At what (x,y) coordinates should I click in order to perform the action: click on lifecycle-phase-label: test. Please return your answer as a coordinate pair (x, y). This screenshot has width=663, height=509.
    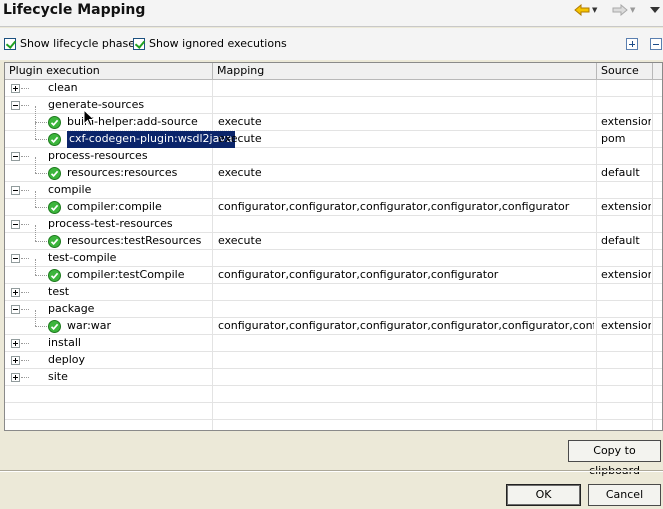
    Looking at the image, I should click on (59, 291).